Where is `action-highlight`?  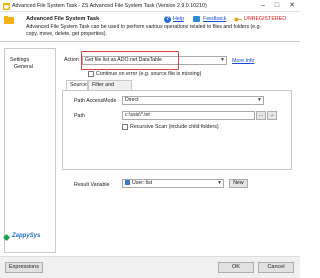 action-highlight is located at coordinates (130, 60).